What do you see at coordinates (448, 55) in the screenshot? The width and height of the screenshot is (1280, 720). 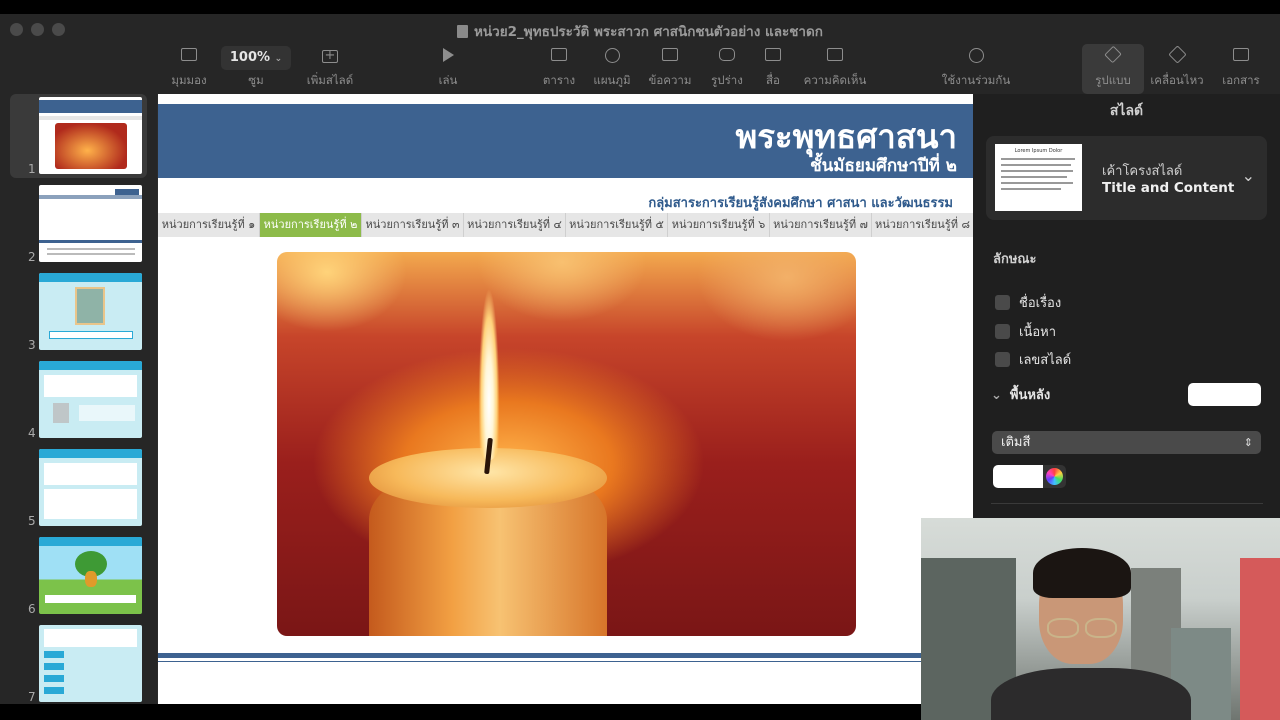 I see `play-icon` at bounding box center [448, 55].